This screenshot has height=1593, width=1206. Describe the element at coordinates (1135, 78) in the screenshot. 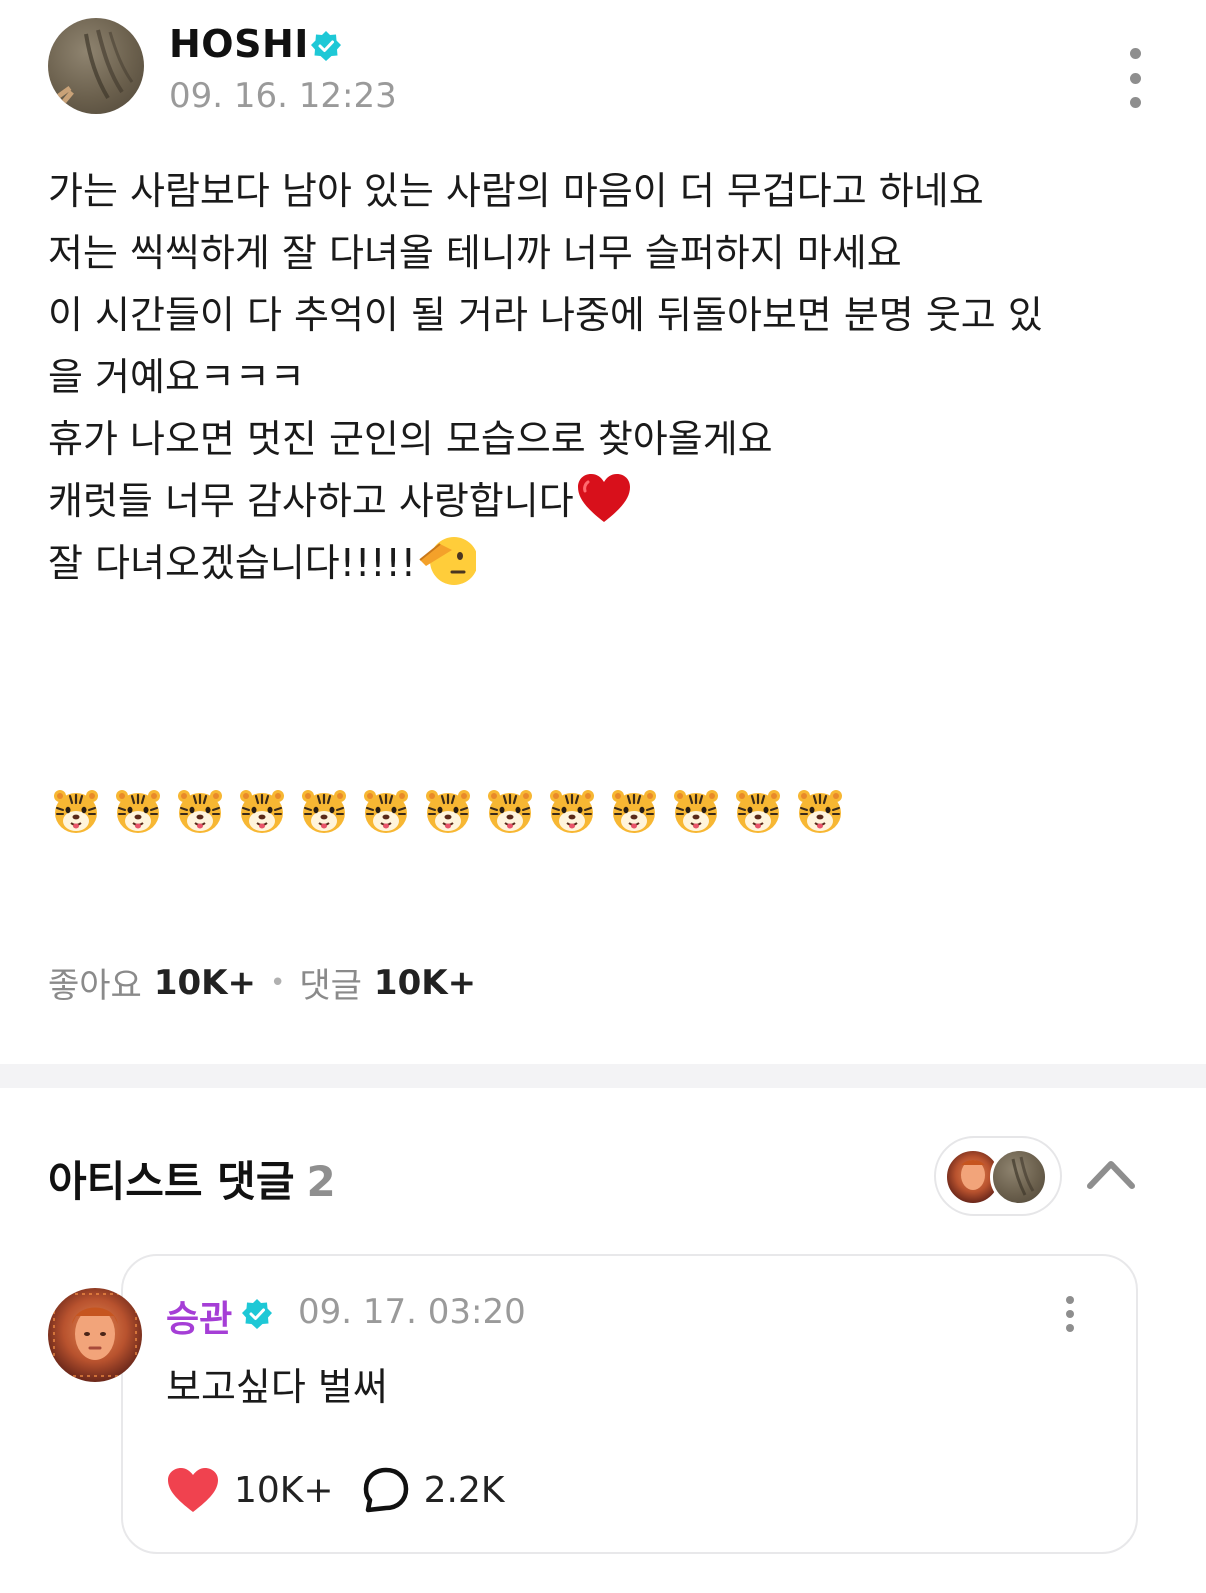

I see `post-more-options-icon` at that location.